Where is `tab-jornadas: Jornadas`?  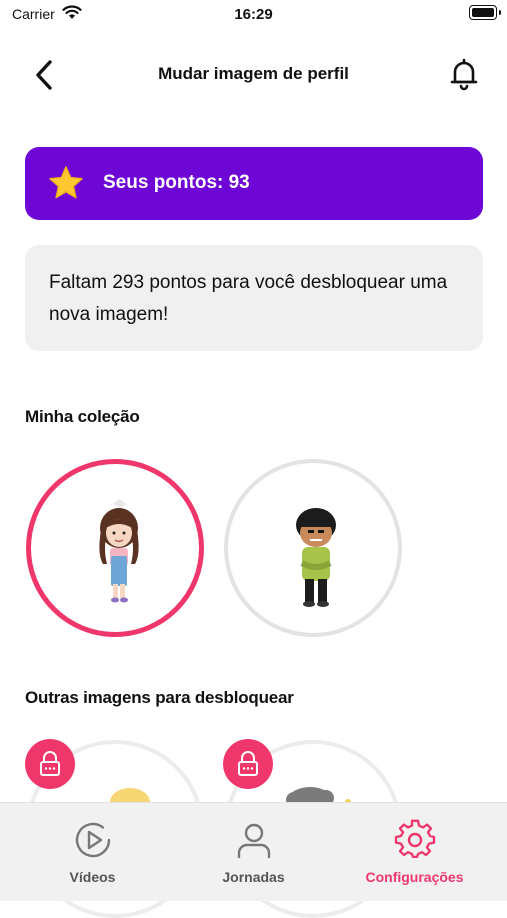 tab-jornadas: Jornadas is located at coordinates (253, 852).